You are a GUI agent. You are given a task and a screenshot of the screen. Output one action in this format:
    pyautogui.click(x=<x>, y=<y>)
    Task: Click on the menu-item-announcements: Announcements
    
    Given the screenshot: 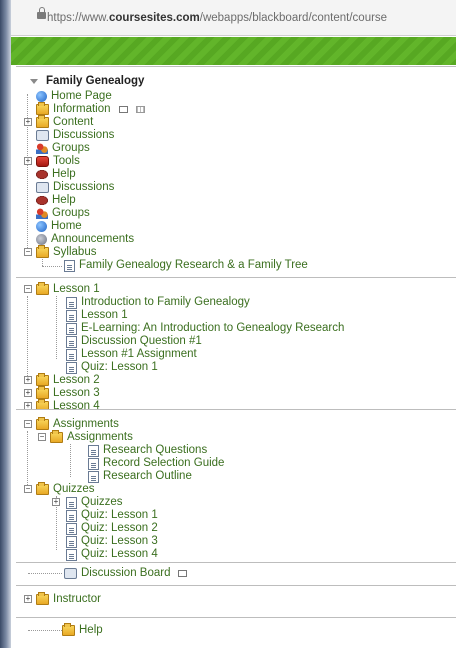 What is the action you would take?
    pyautogui.click(x=85, y=239)
    